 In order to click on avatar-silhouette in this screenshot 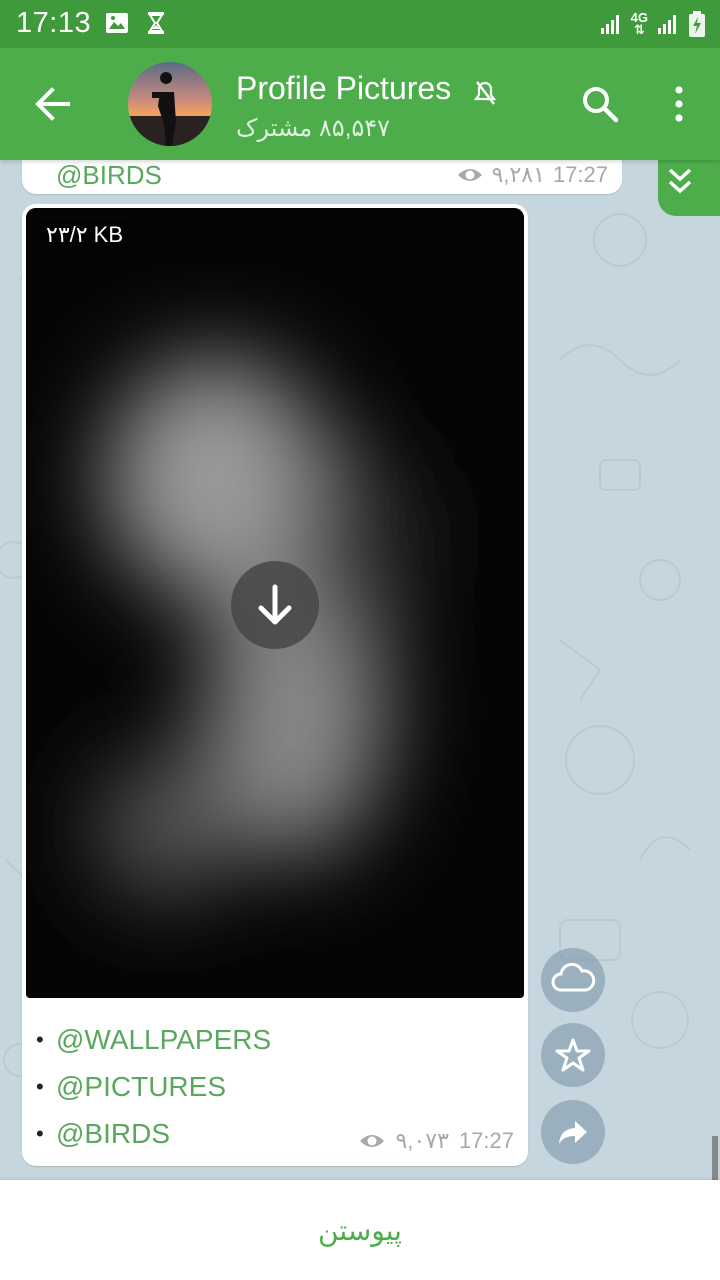, I will do `click(170, 109)`.